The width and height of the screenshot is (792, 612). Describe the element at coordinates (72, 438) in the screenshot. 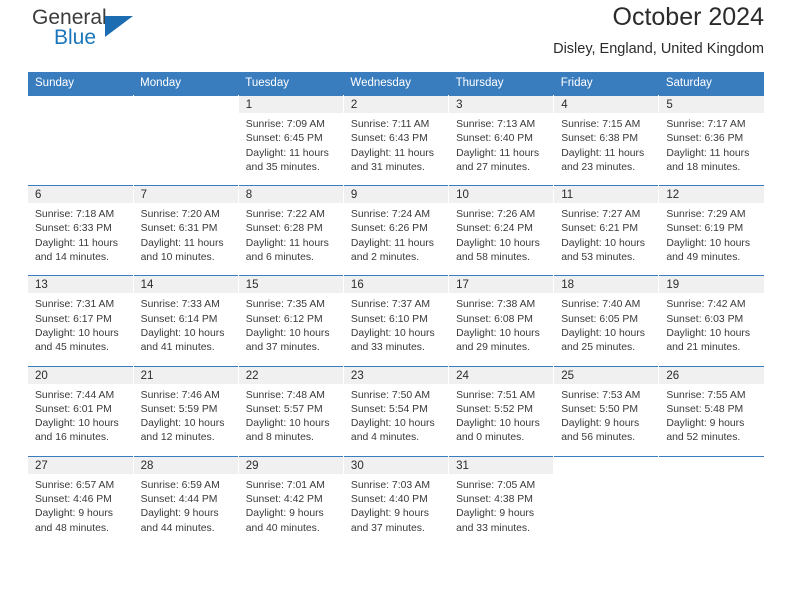

I see `daylight-text-line2: and 16 minutes.` at that location.